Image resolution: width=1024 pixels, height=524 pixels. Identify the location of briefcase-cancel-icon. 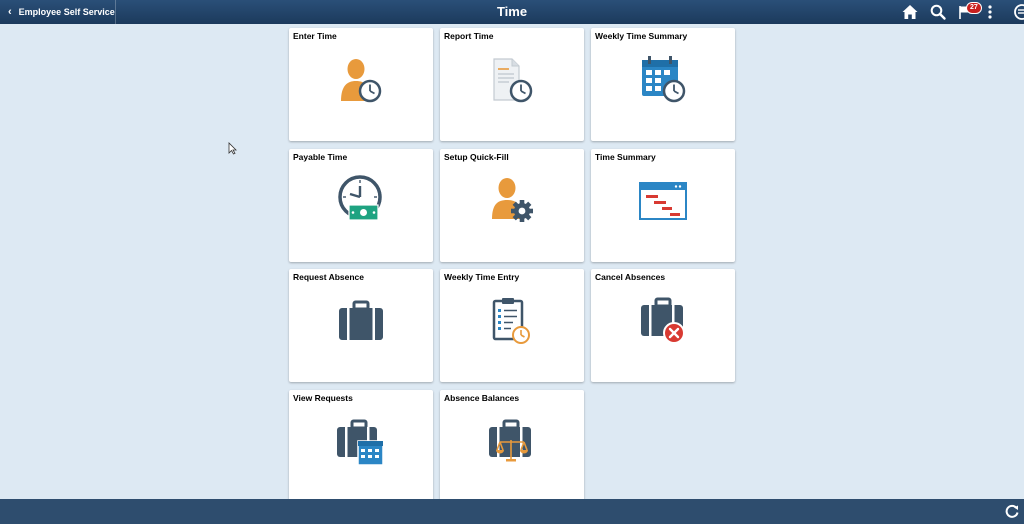
(663, 320).